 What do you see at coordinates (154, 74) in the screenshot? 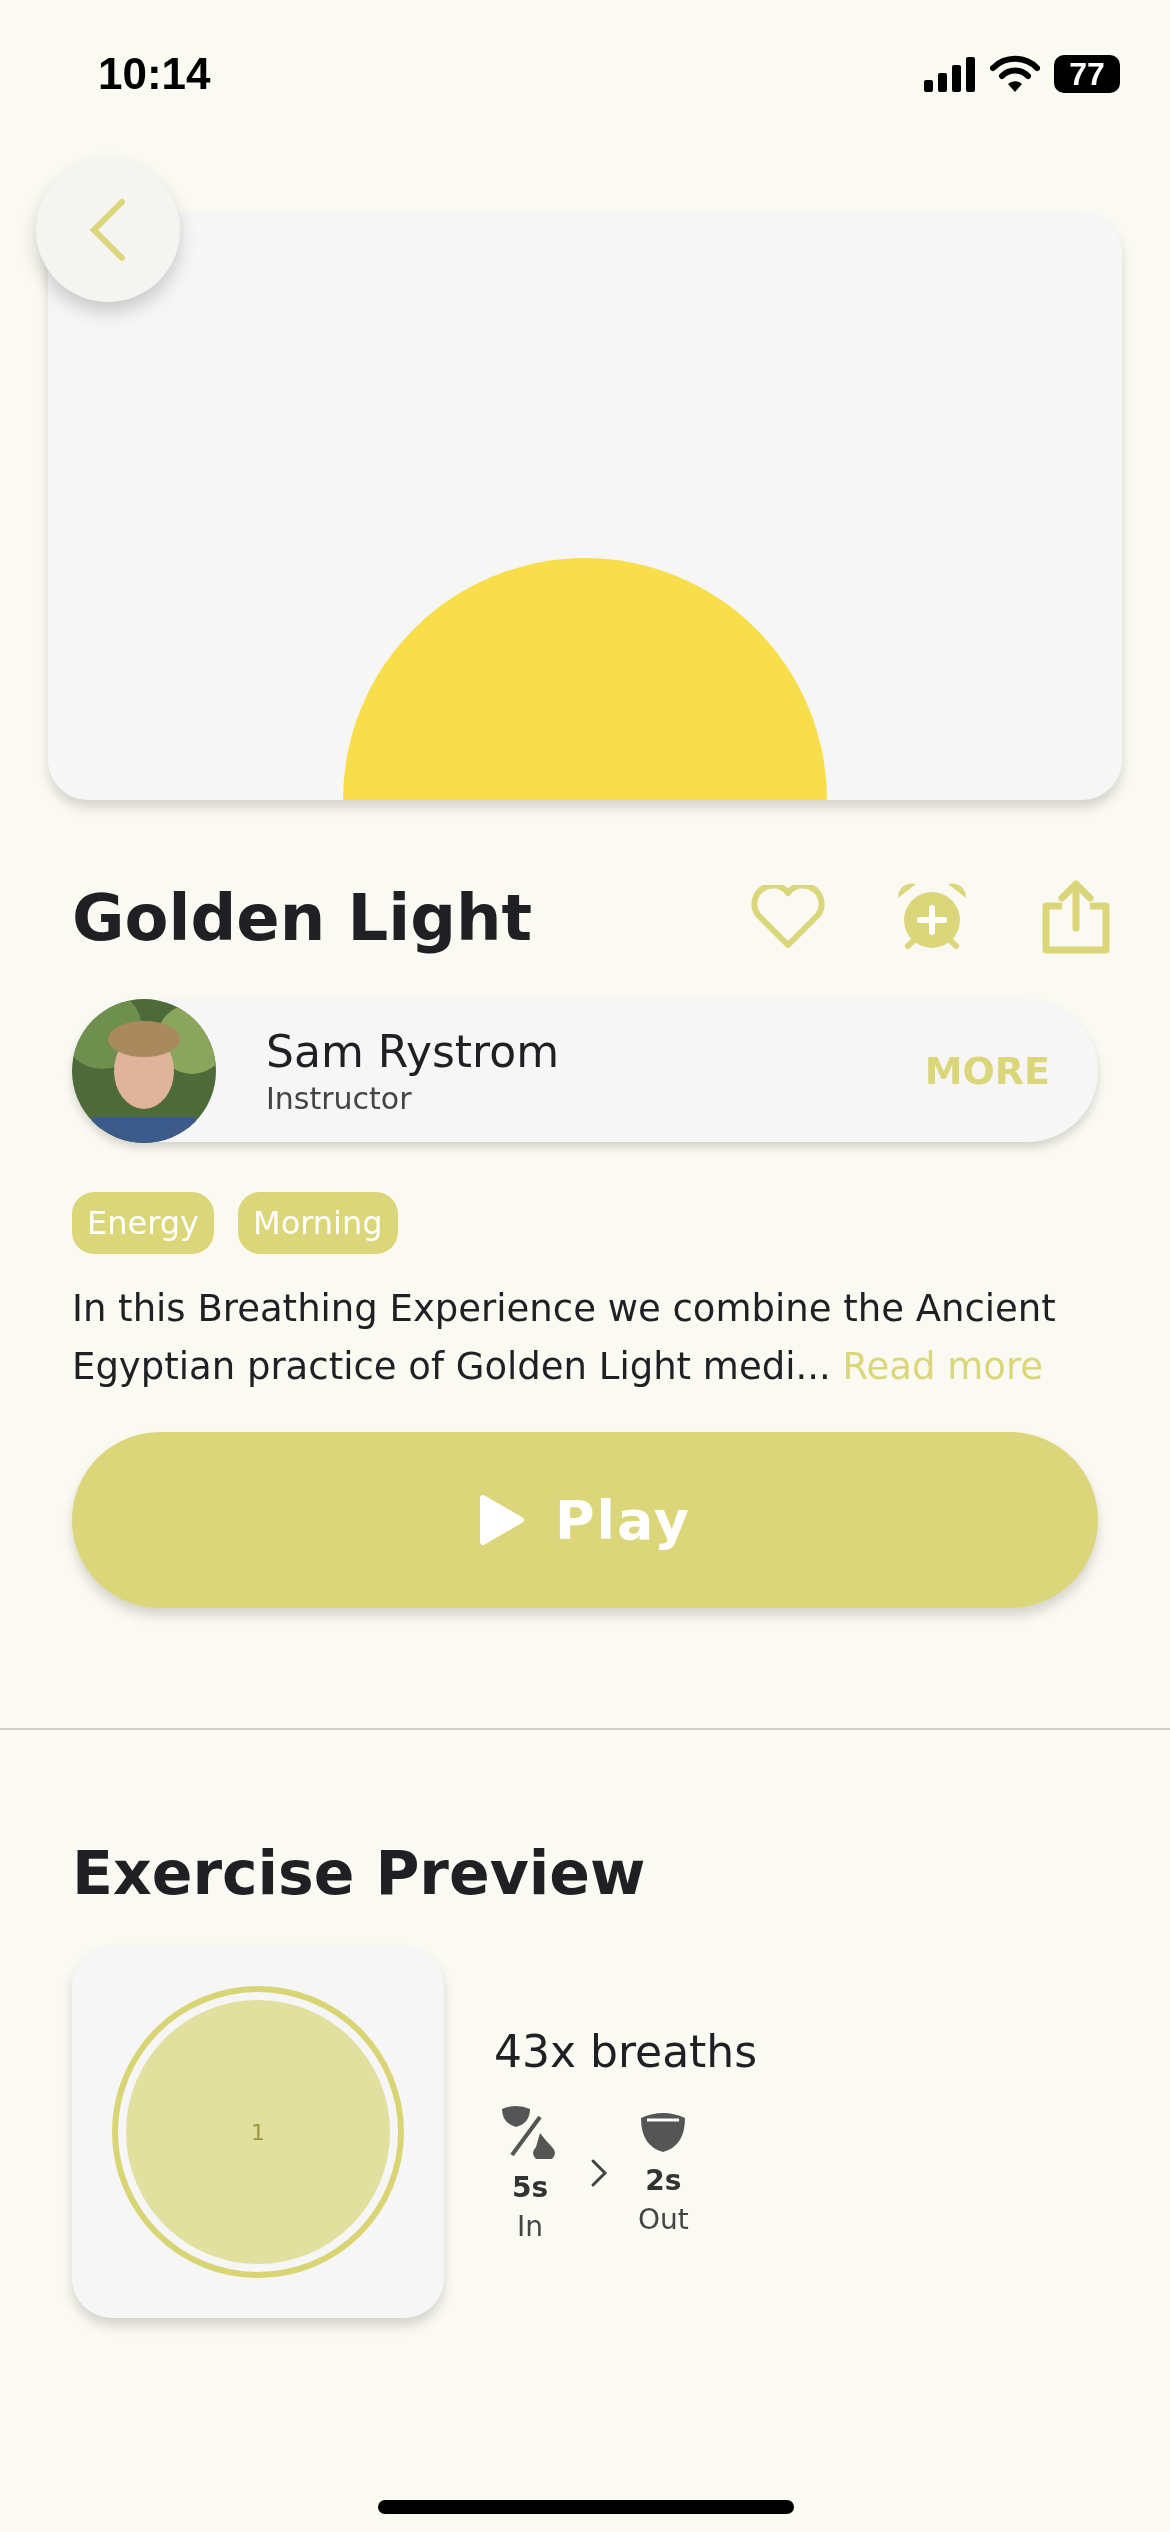
I see `status-time: 10:14` at bounding box center [154, 74].